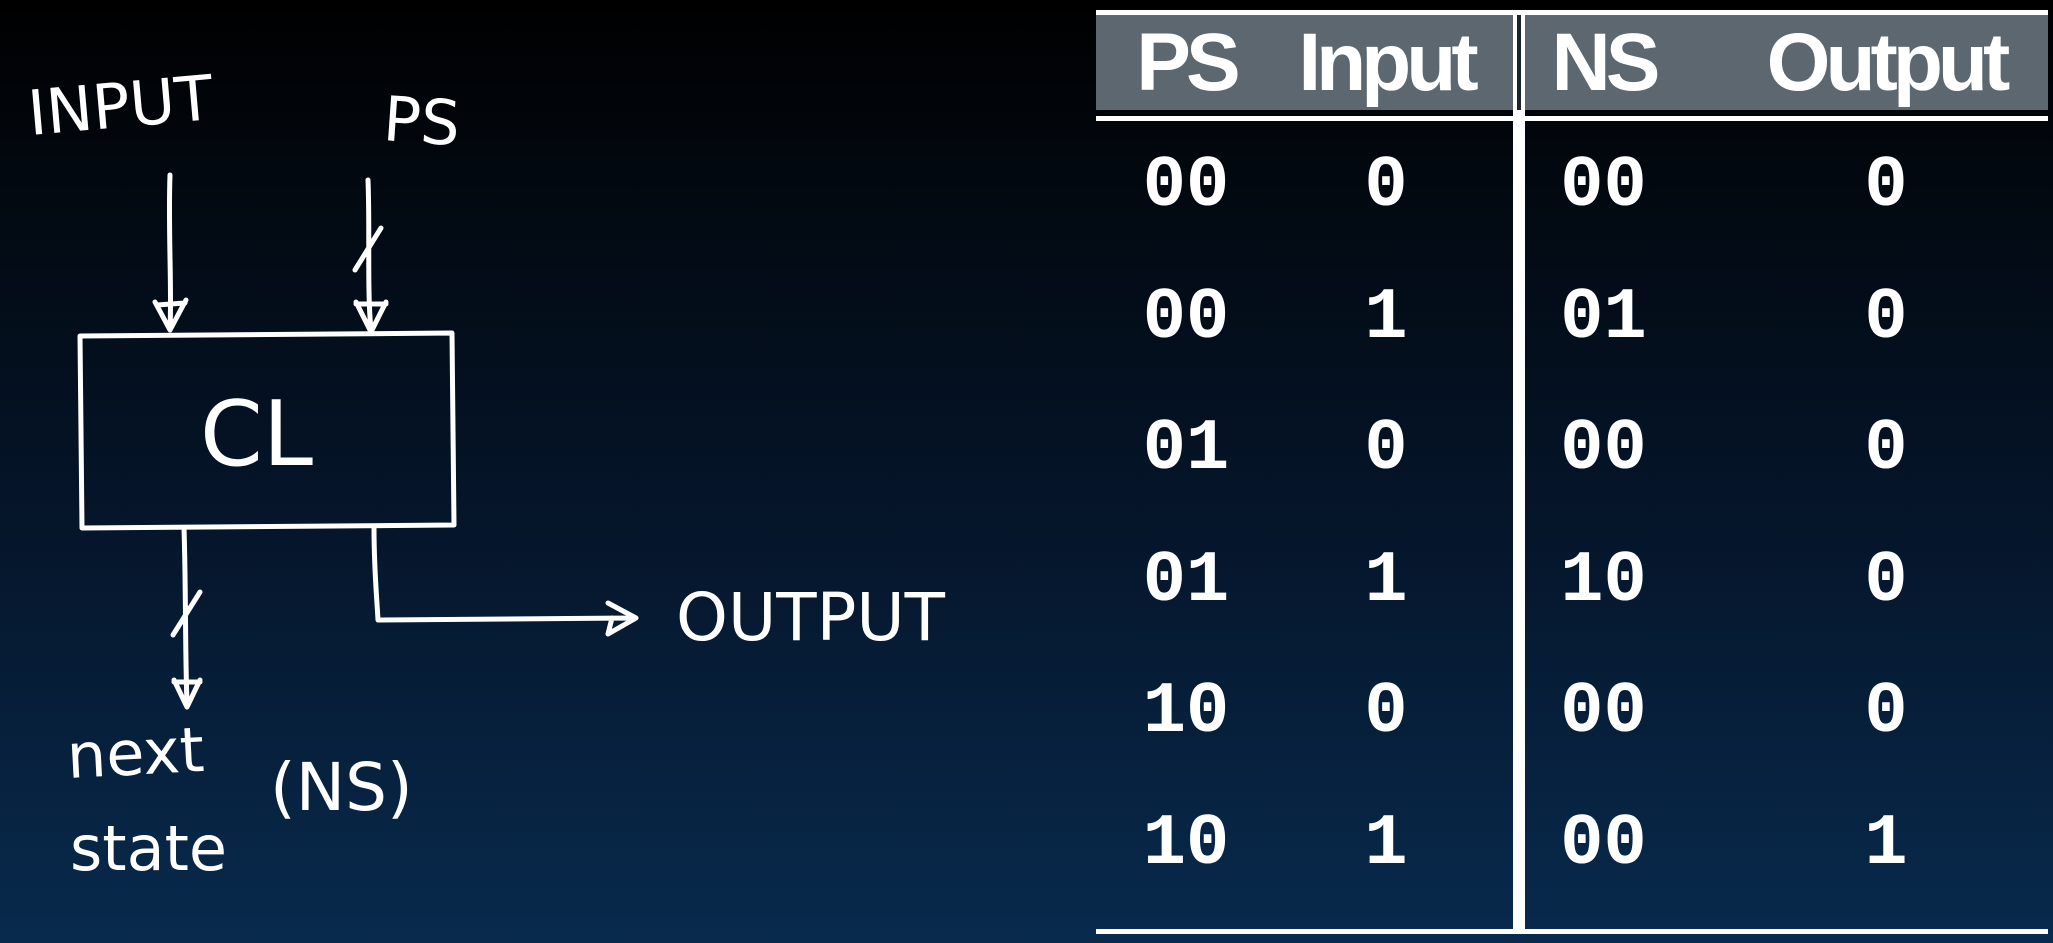  What do you see at coordinates (1519, 62) in the screenshot?
I see `column-divider-gap` at bounding box center [1519, 62].